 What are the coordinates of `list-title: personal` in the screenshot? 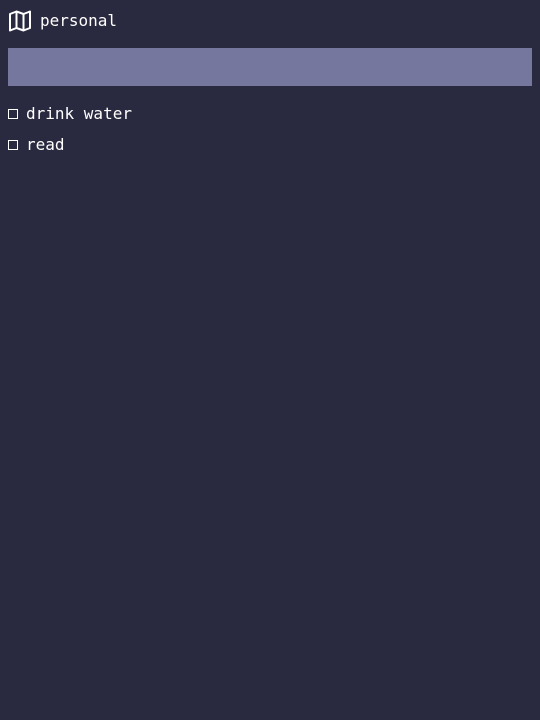 It's located at (79, 20).